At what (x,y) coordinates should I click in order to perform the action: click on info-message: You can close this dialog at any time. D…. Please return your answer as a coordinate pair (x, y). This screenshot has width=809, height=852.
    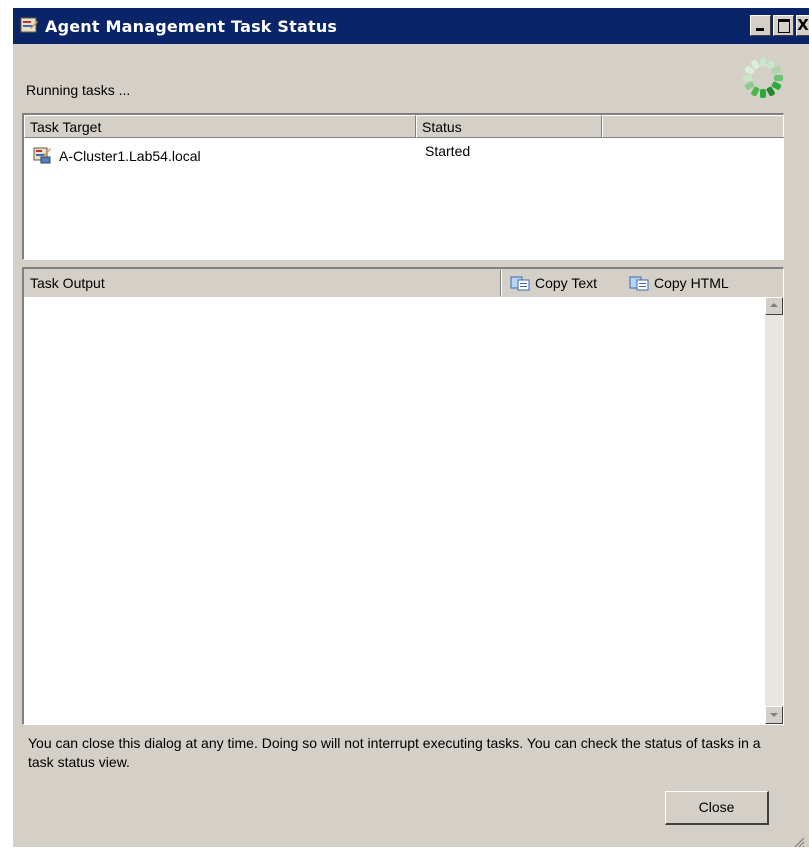
    Looking at the image, I should click on (394, 752).